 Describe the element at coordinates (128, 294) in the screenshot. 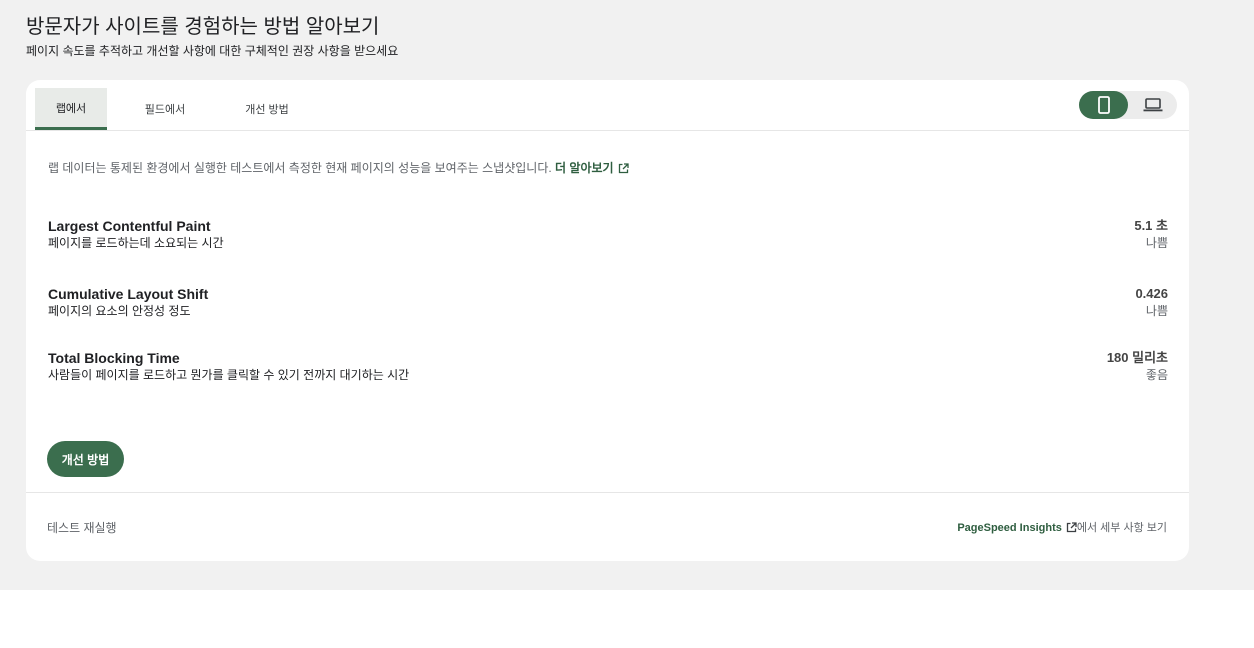

I see `metric-name: Cumulative Layout Shift` at that location.